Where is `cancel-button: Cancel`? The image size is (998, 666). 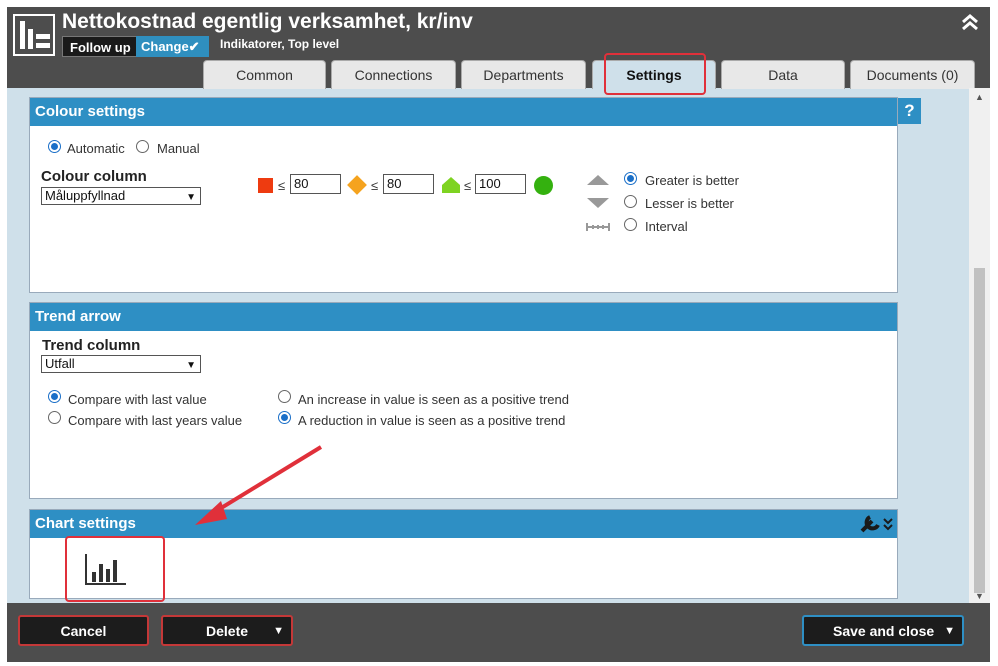
cancel-button: Cancel is located at coordinates (83, 630).